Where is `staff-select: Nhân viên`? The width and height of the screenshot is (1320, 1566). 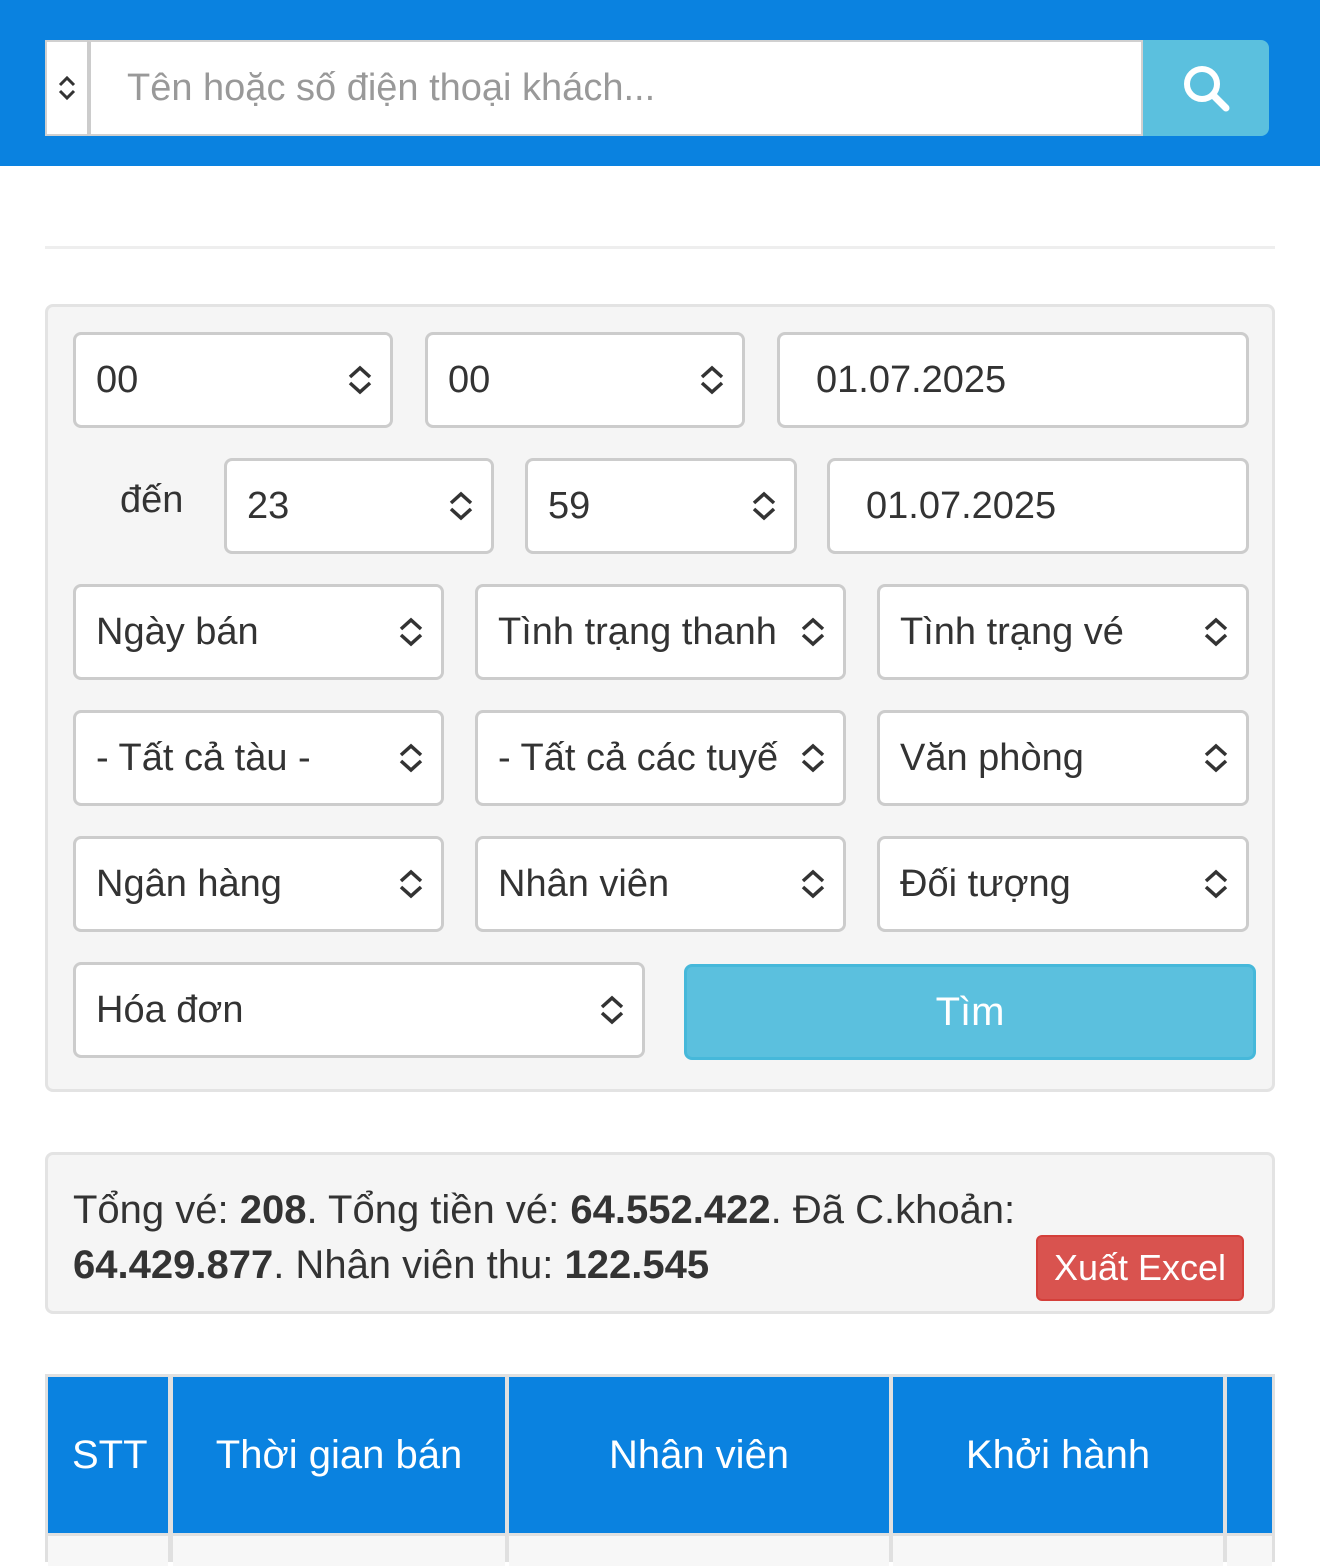 staff-select: Nhân viên is located at coordinates (660, 884).